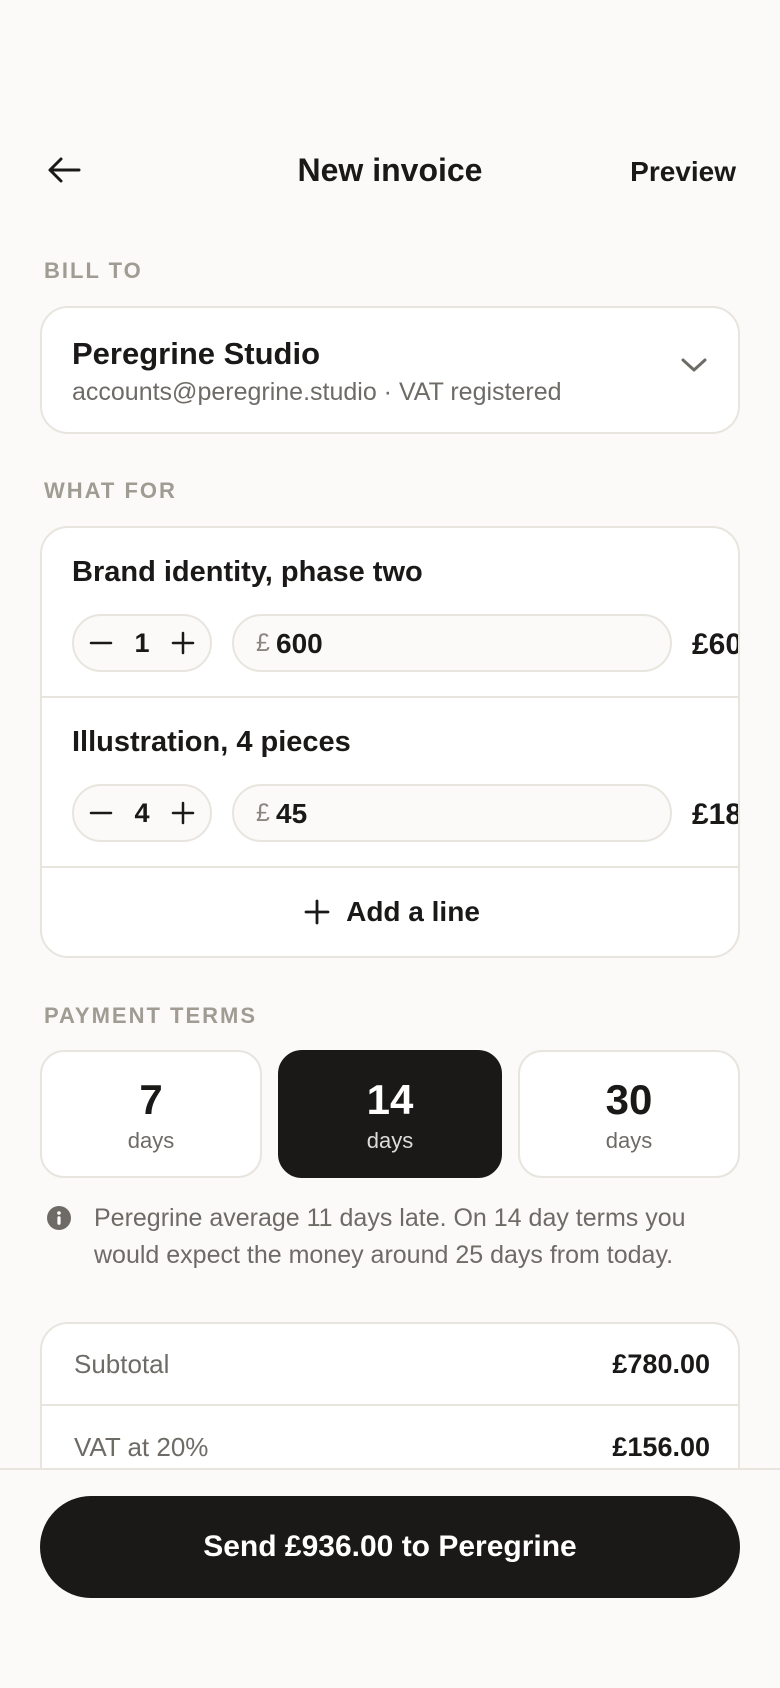 Image resolution: width=780 pixels, height=1688 pixels. Describe the element at coordinates (211, 742) in the screenshot. I see `line-item-name: Illustration, 4 pieces` at that location.